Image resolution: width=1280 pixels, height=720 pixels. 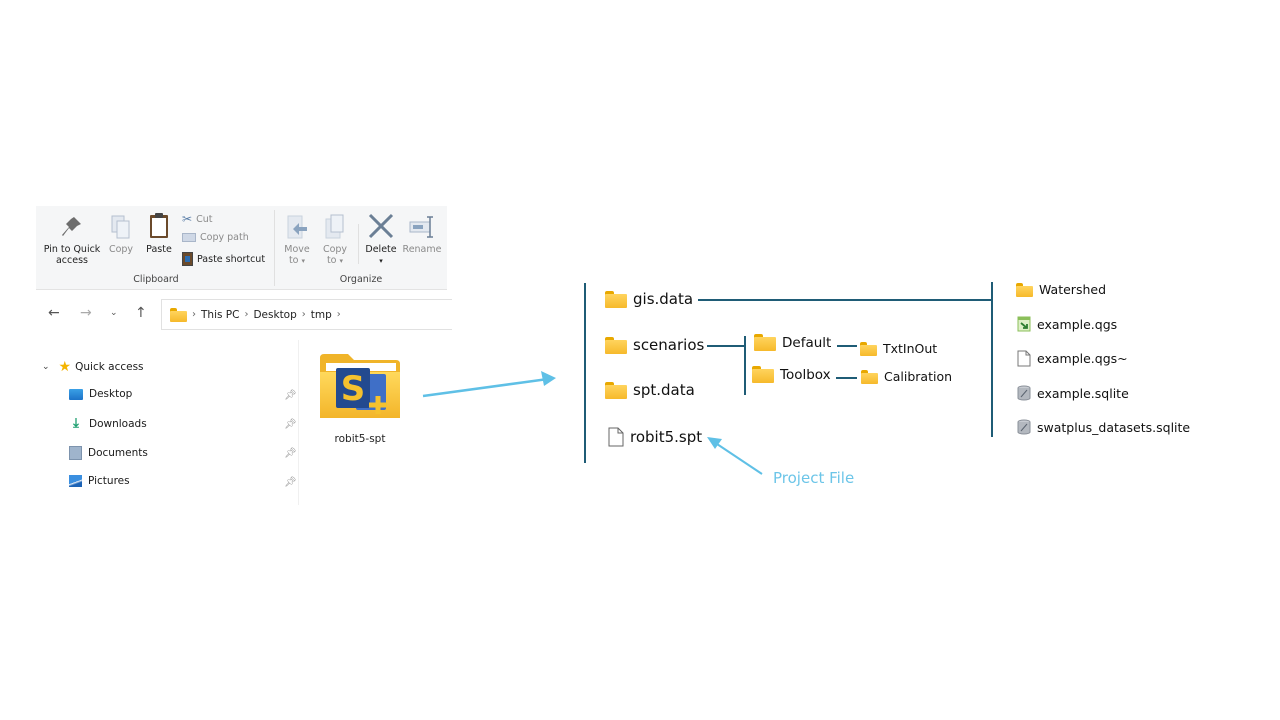 I want to click on project-file-arrow-head, so click(x=714, y=443).